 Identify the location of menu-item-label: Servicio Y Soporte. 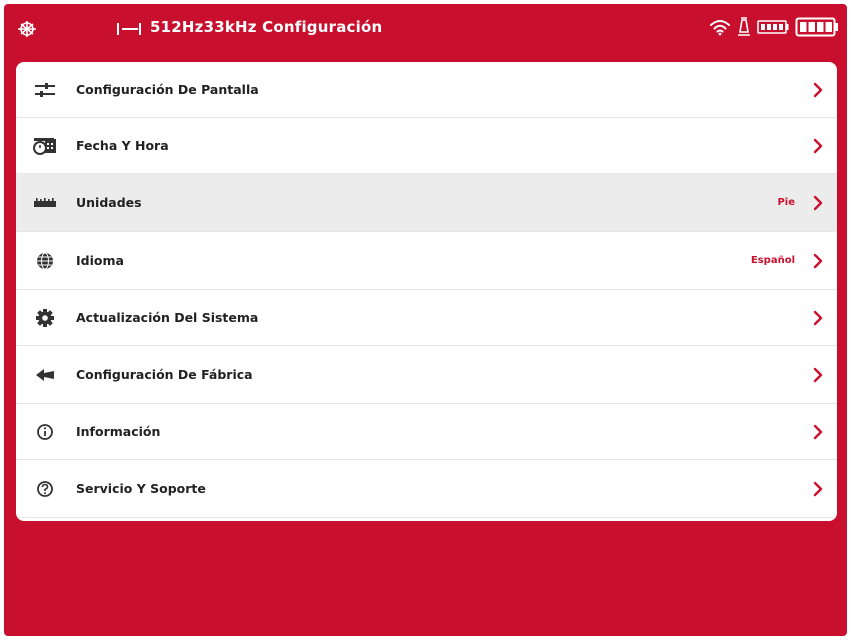
(141, 488).